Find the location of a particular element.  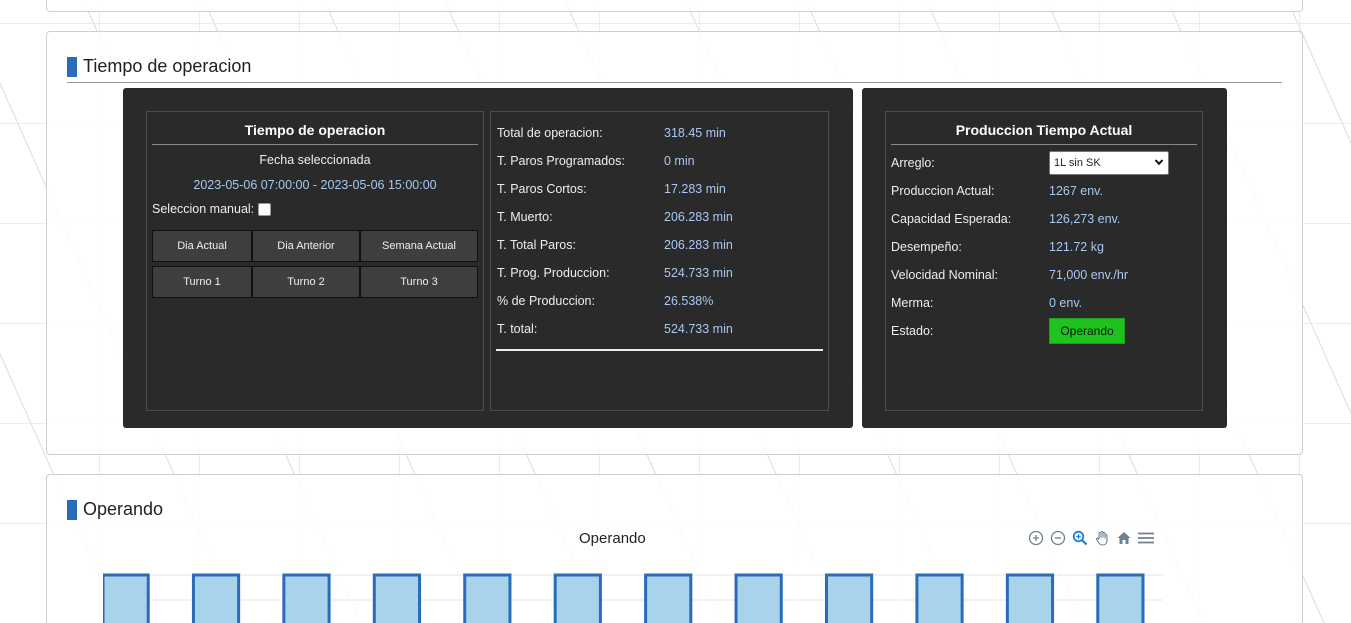

manual-selection-checkbox is located at coordinates (265, 209).